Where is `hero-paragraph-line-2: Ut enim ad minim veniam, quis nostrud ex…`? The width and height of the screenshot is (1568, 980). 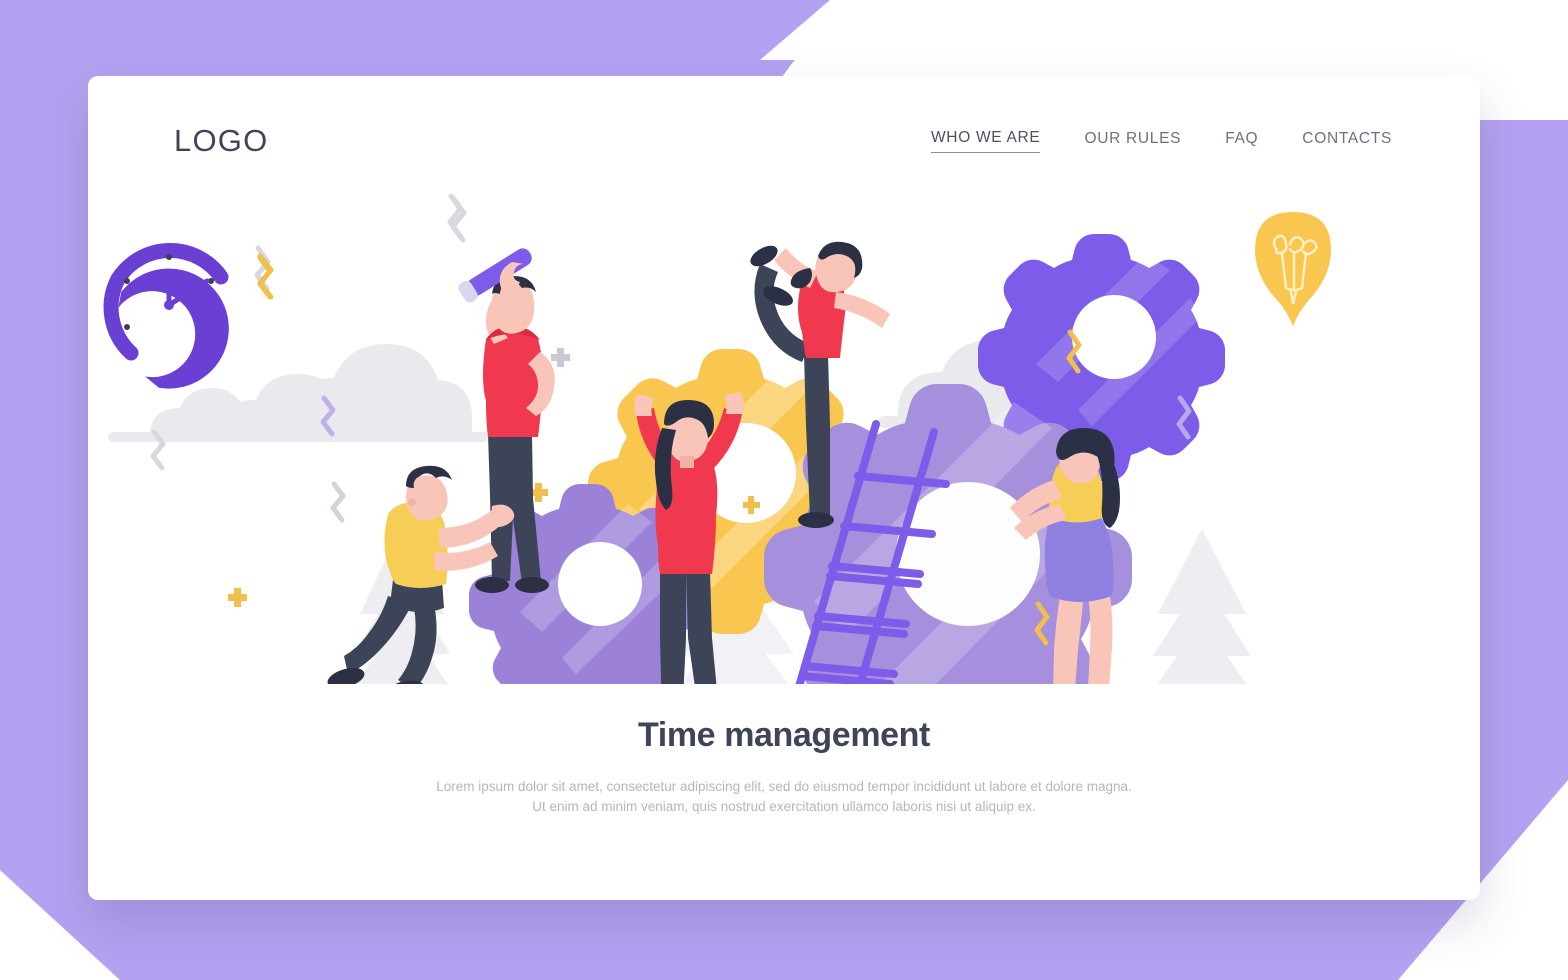
hero-paragraph-line-2: Ut enim ad minim veniam, quis nostrud ex… is located at coordinates (784, 806).